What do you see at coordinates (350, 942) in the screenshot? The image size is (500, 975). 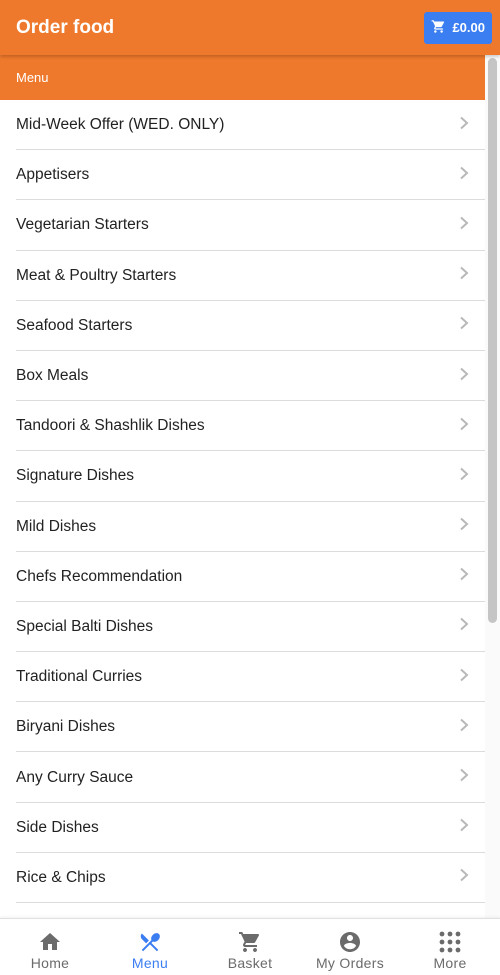 I see `account-circle-icon` at bounding box center [350, 942].